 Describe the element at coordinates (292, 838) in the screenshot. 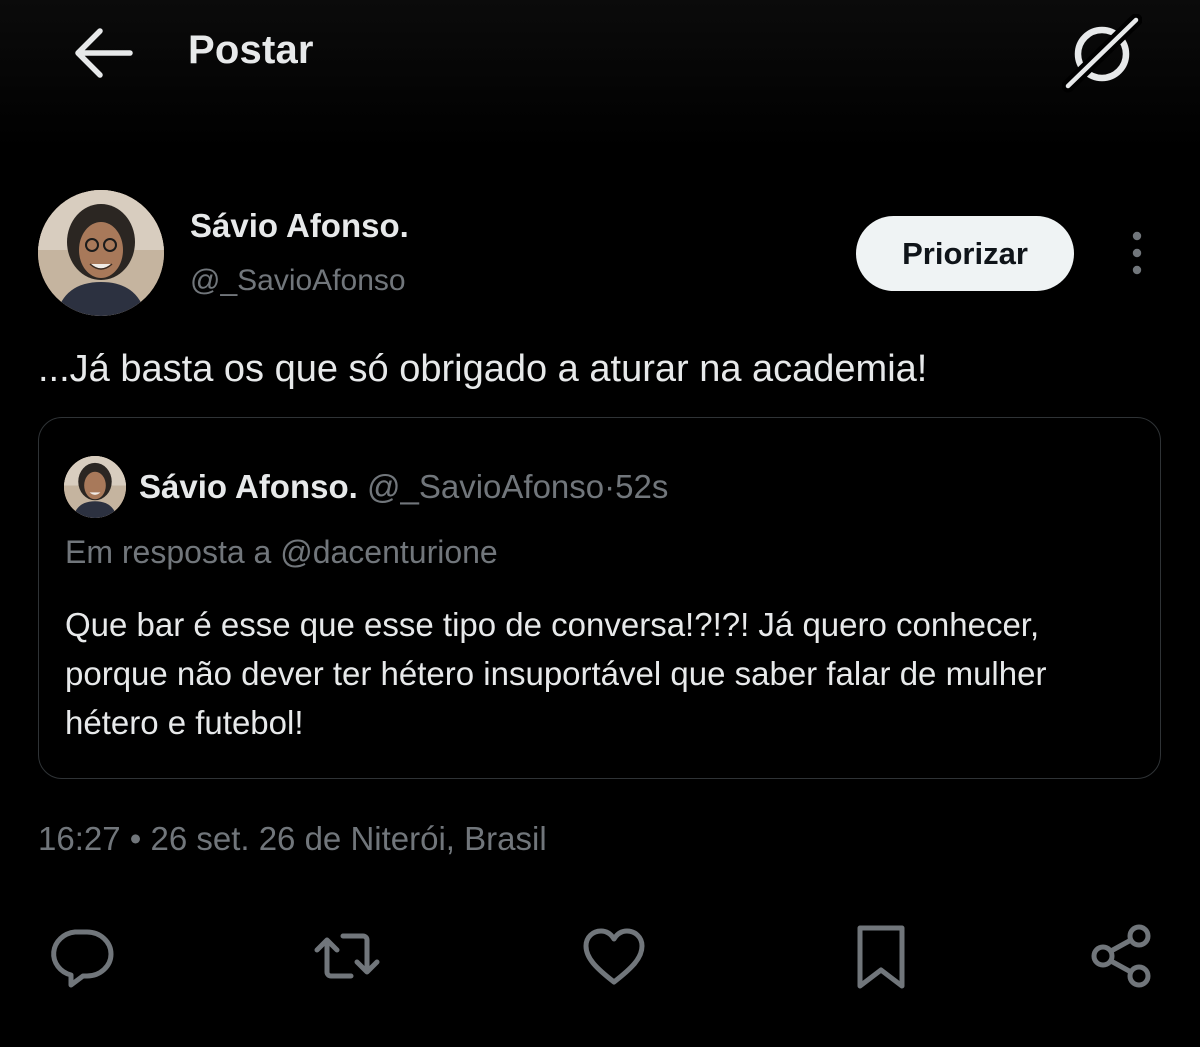

I see `post-timestamp-location: 16:27 • 26 set. 26 de Niterói, Brasil` at that location.